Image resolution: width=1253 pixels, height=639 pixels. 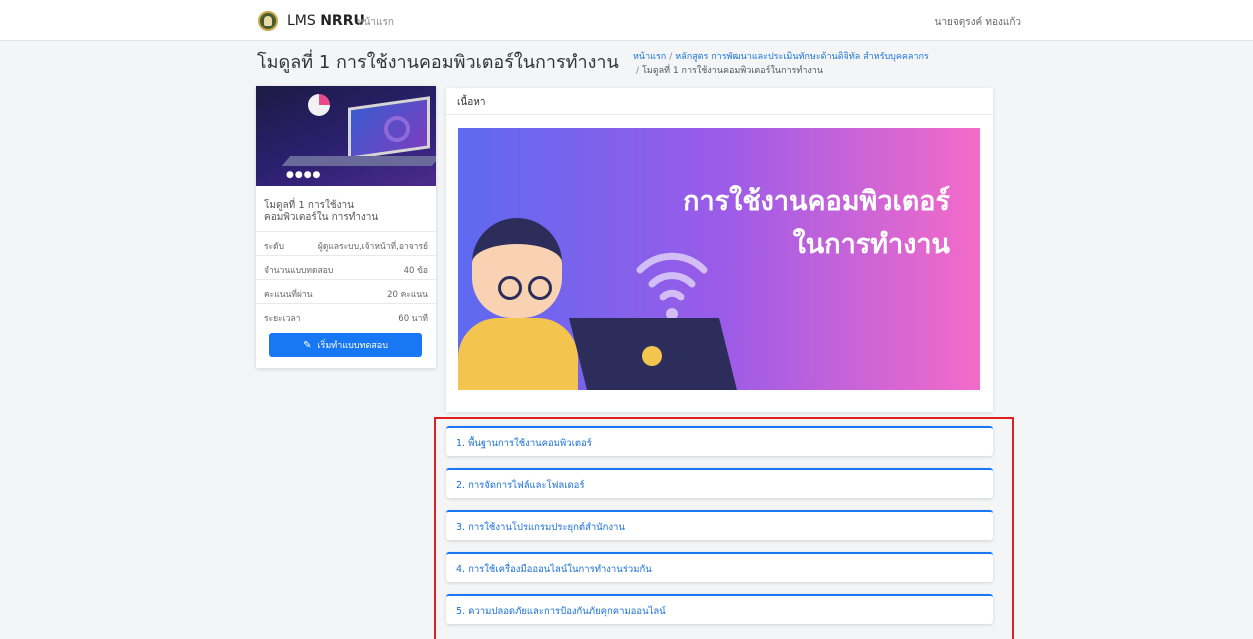 What do you see at coordinates (352, 346) in the screenshot?
I see `start-quiz-label: เริ่มทำแบบทดสอบ` at bounding box center [352, 346].